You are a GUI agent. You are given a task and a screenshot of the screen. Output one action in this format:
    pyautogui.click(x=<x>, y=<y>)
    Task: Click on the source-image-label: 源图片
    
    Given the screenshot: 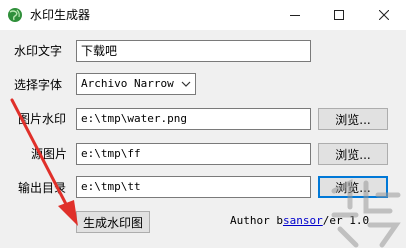 What is the action you would take?
    pyautogui.click(x=49, y=154)
    